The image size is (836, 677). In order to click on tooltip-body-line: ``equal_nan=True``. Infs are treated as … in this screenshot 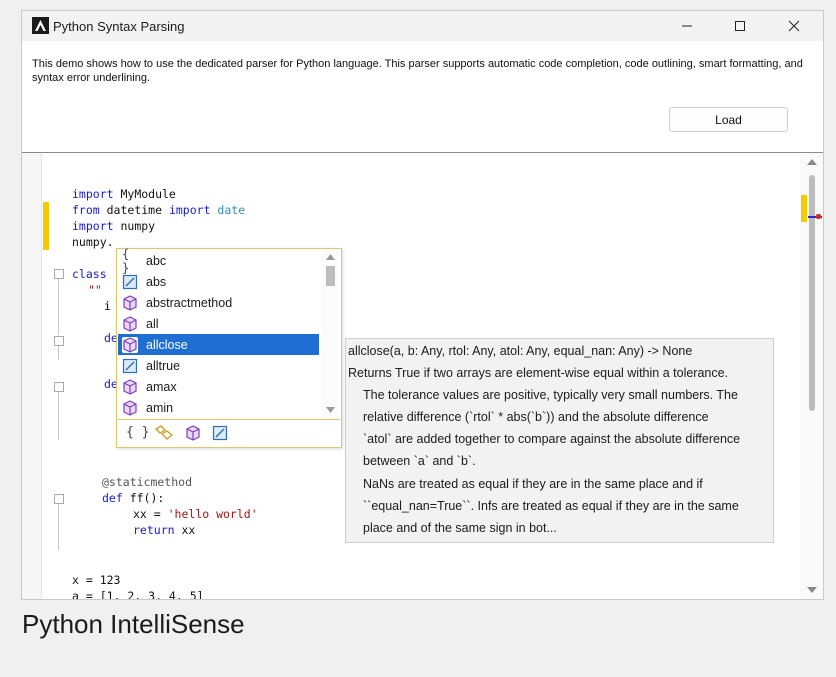, I will do `click(551, 506)`.